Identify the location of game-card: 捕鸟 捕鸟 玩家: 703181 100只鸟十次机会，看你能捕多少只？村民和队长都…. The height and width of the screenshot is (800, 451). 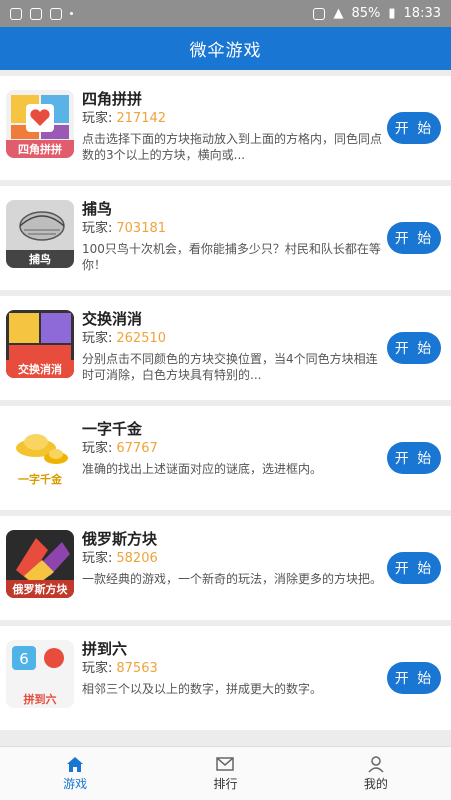
(225, 238).